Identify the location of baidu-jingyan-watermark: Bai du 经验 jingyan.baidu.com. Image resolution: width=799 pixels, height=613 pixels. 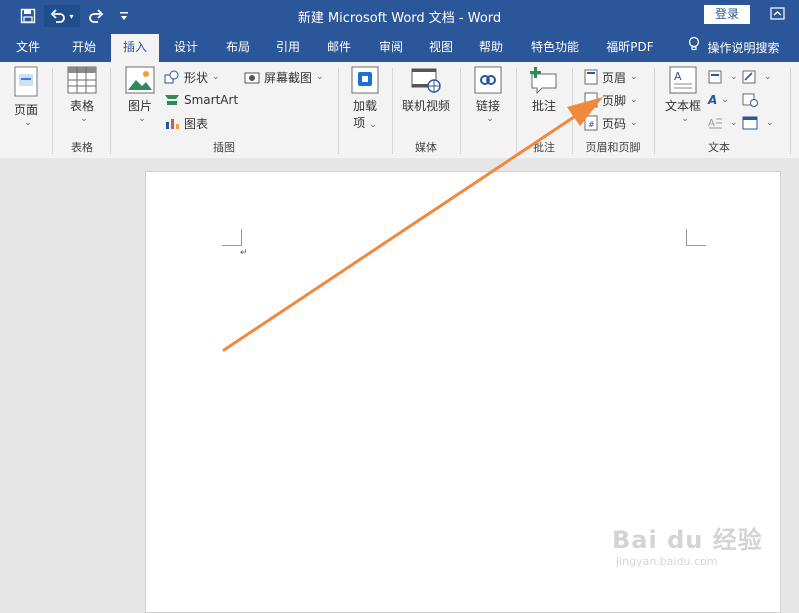
(687, 544).